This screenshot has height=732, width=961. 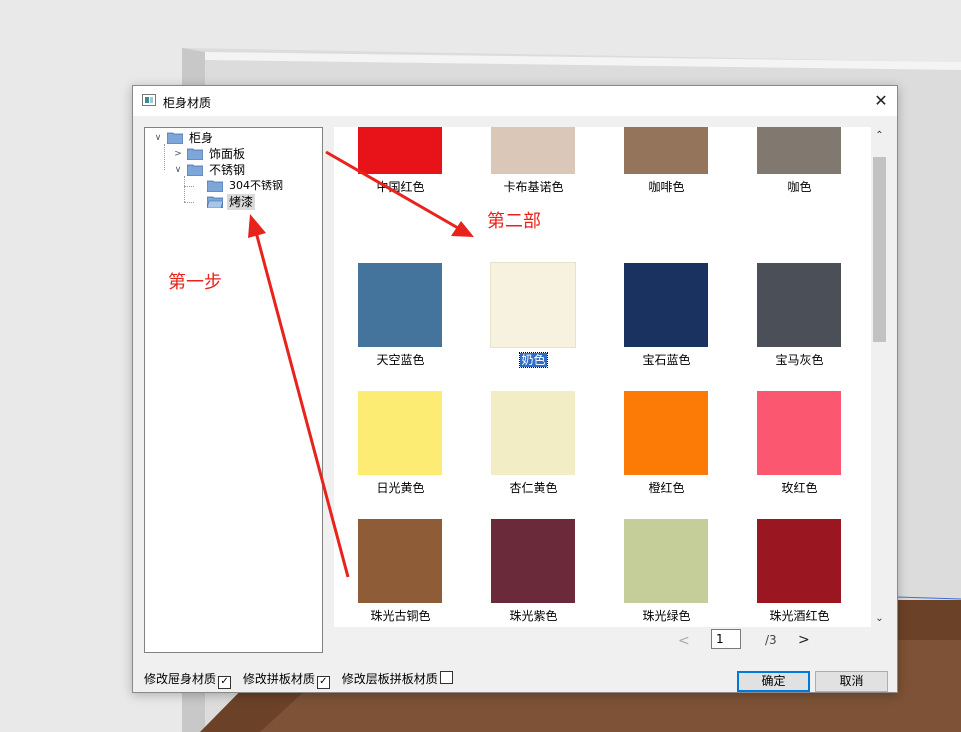 What do you see at coordinates (533, 360) in the screenshot?
I see `material-label: 奶色` at bounding box center [533, 360].